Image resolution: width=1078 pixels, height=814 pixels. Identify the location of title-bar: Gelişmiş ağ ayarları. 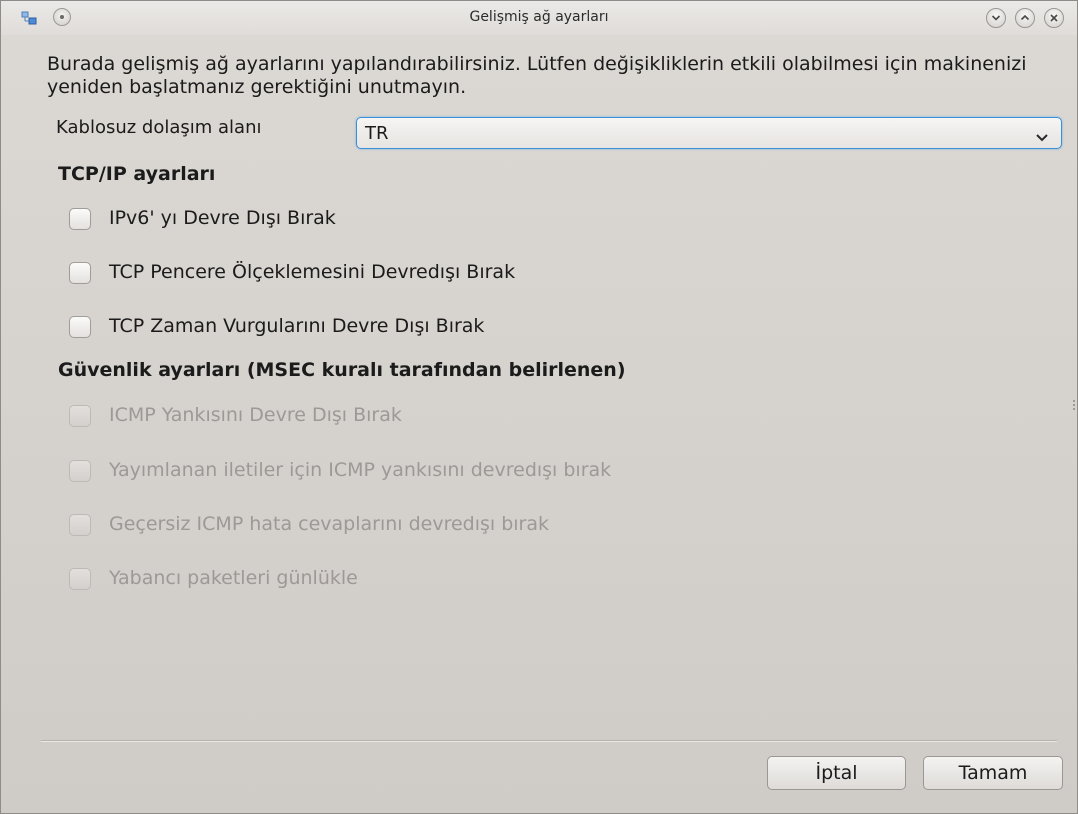
(539, 18).